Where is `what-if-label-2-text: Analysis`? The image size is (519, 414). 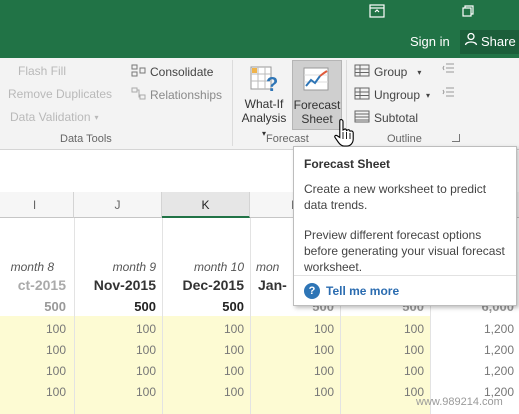 what-if-label-2-text: Analysis is located at coordinates (264, 118).